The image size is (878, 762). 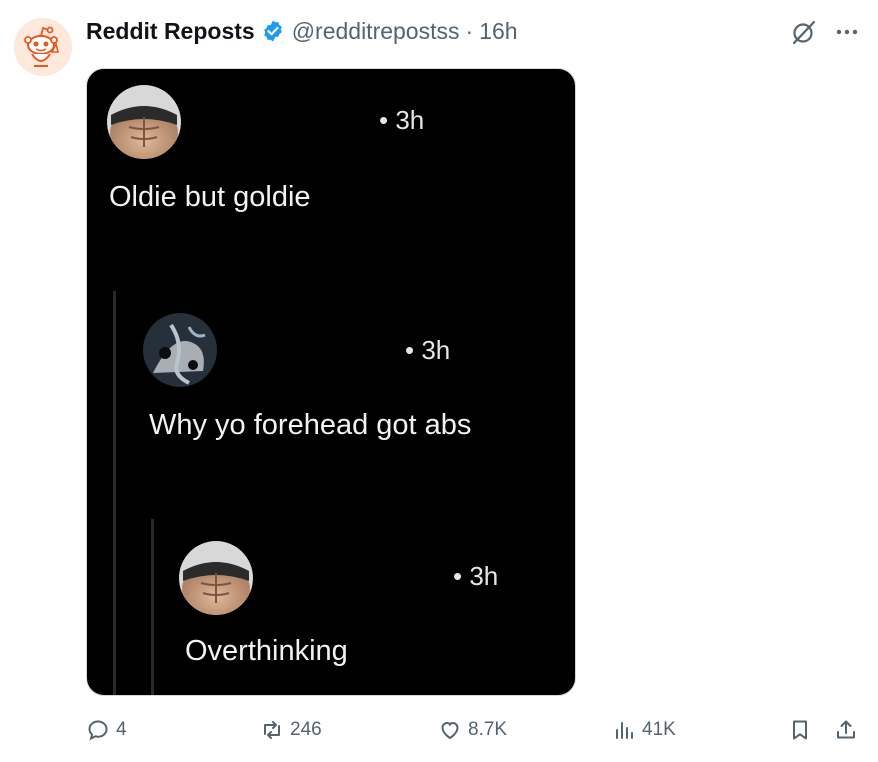 I want to click on action-bar: 4 246 8.7K 41K, so click(x=439, y=730).